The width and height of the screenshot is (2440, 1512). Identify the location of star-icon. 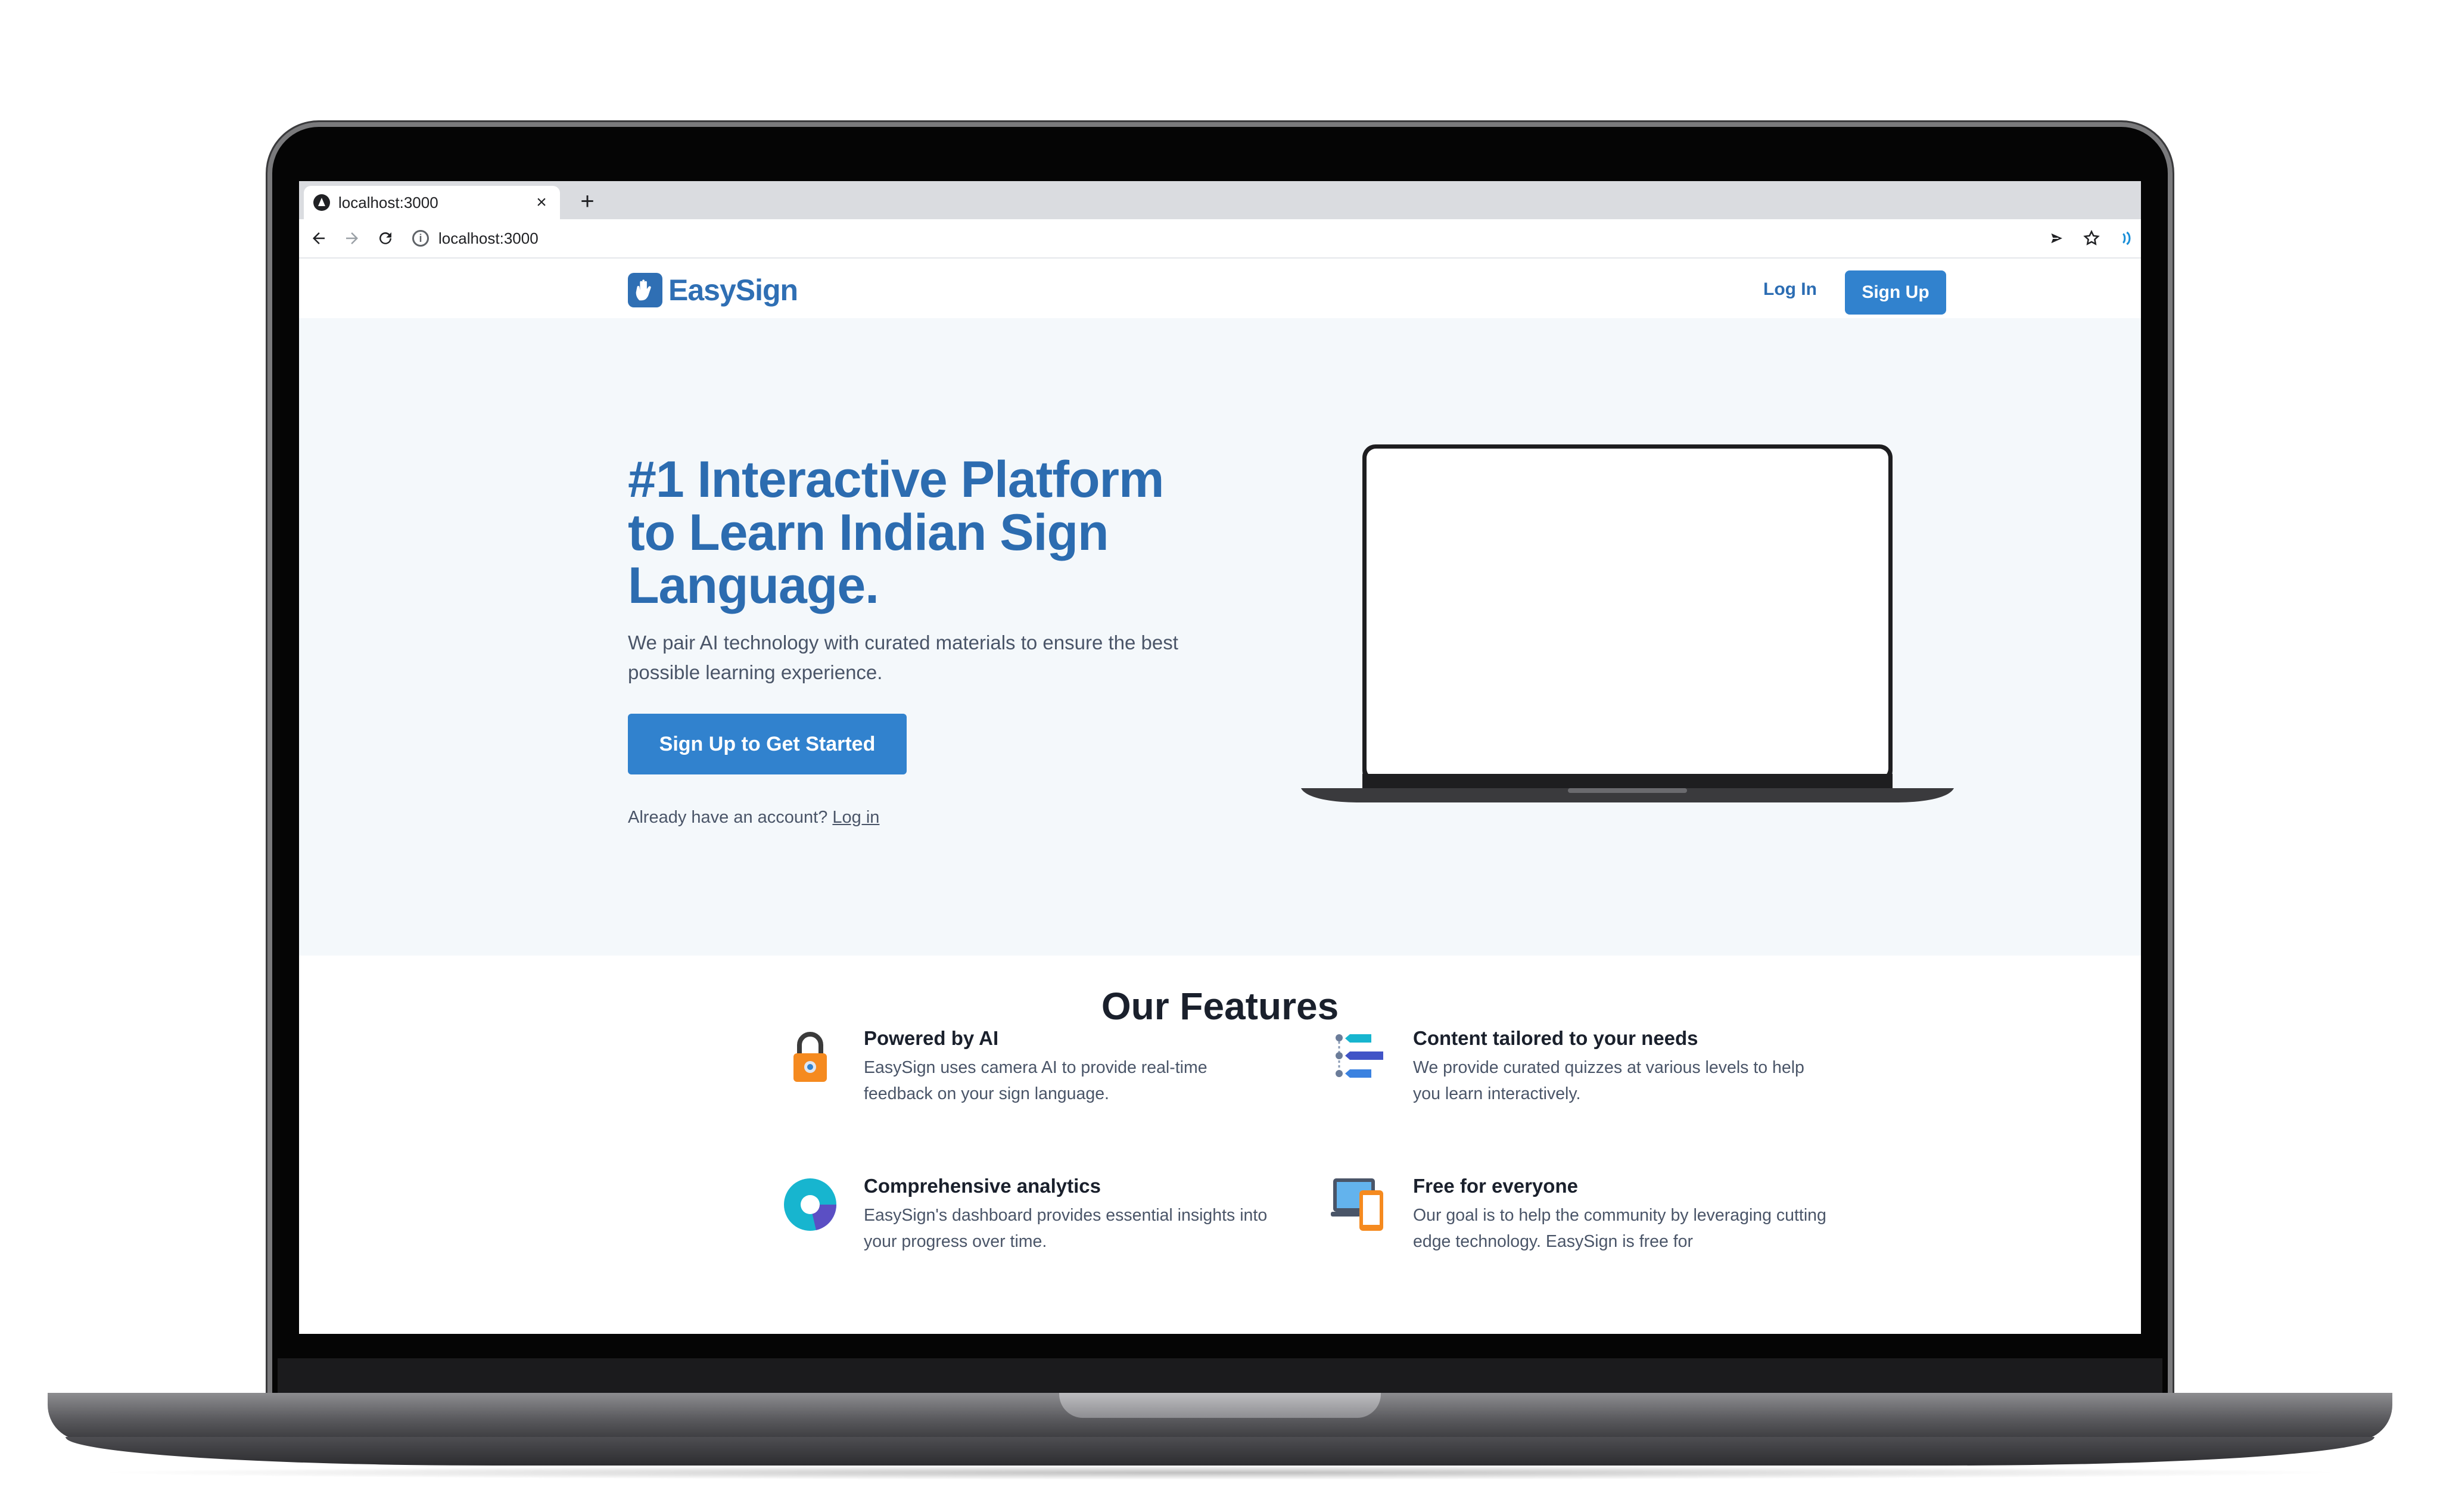
(2091, 238).